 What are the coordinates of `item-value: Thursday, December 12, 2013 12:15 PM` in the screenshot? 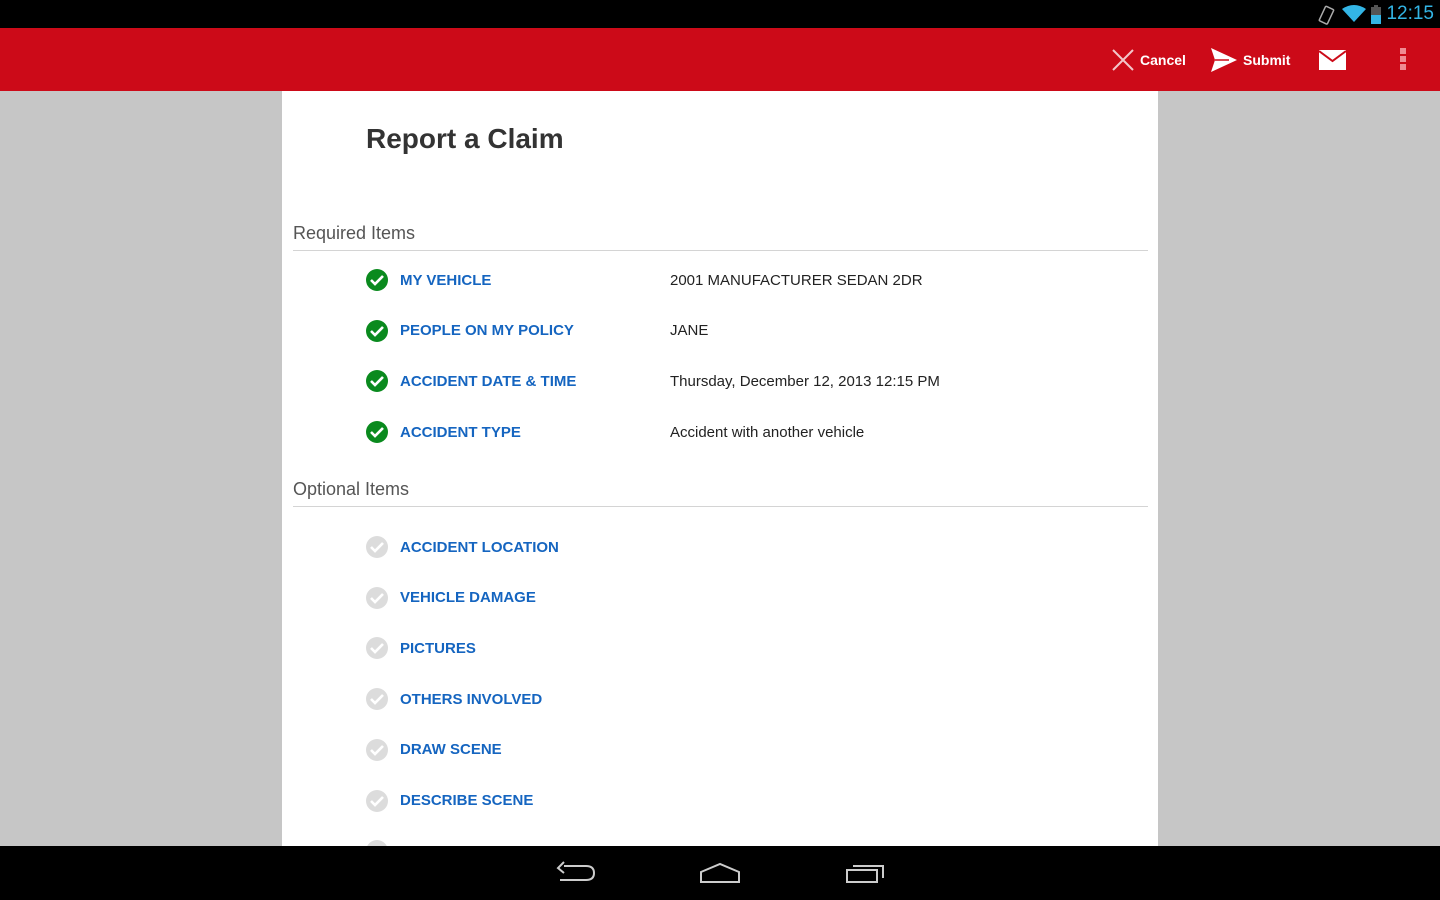 It's located at (805, 381).